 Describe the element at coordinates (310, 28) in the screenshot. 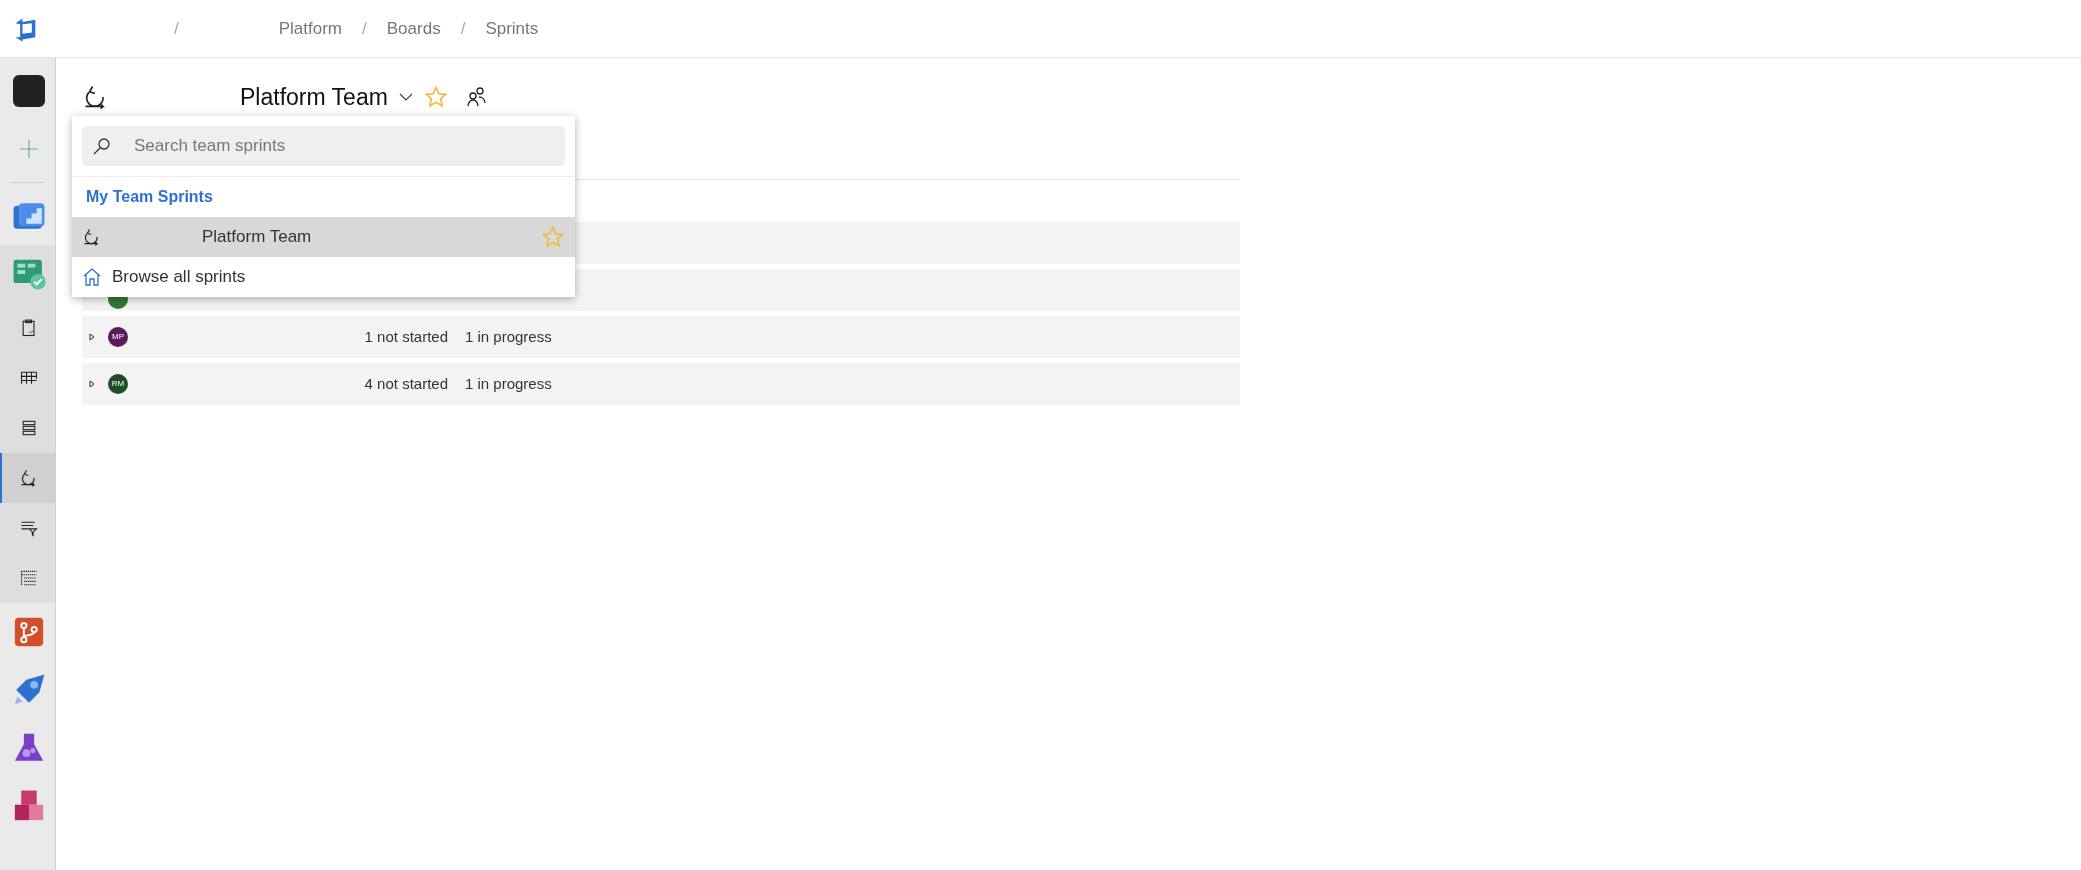

I see `breadcrumb-link: Platform` at that location.